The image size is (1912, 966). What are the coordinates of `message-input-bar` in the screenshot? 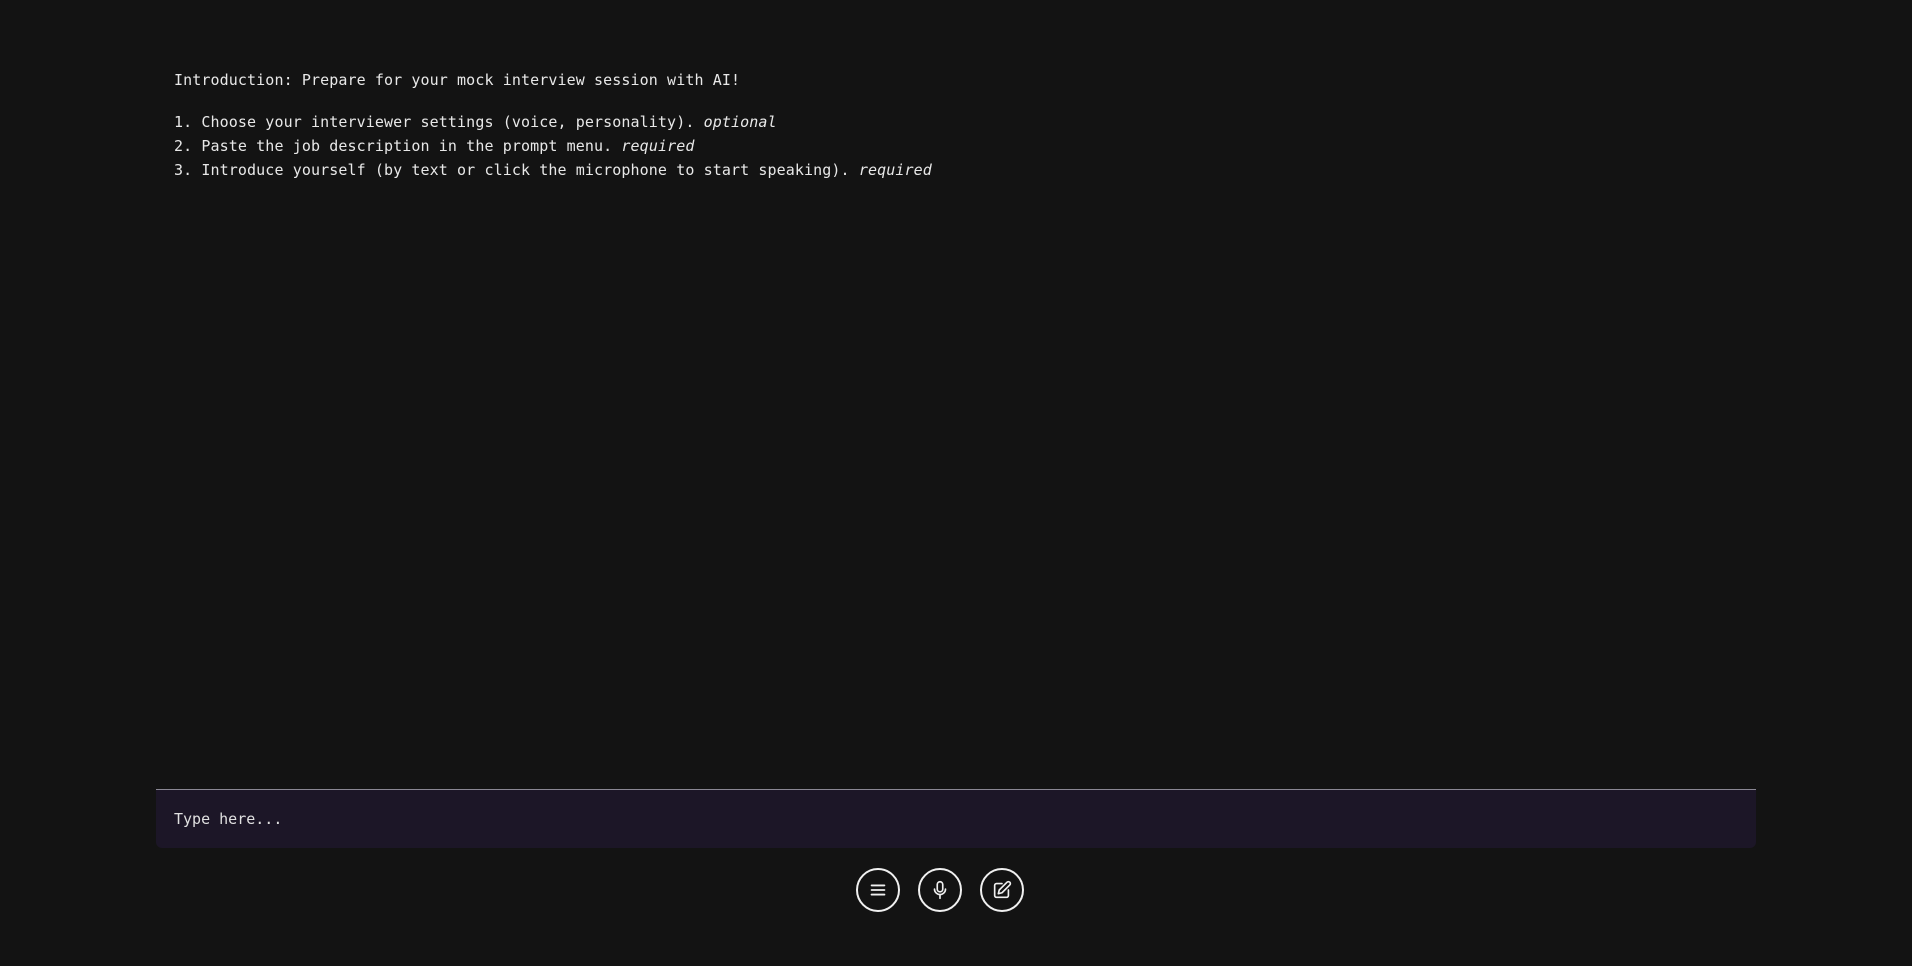 It's located at (956, 818).